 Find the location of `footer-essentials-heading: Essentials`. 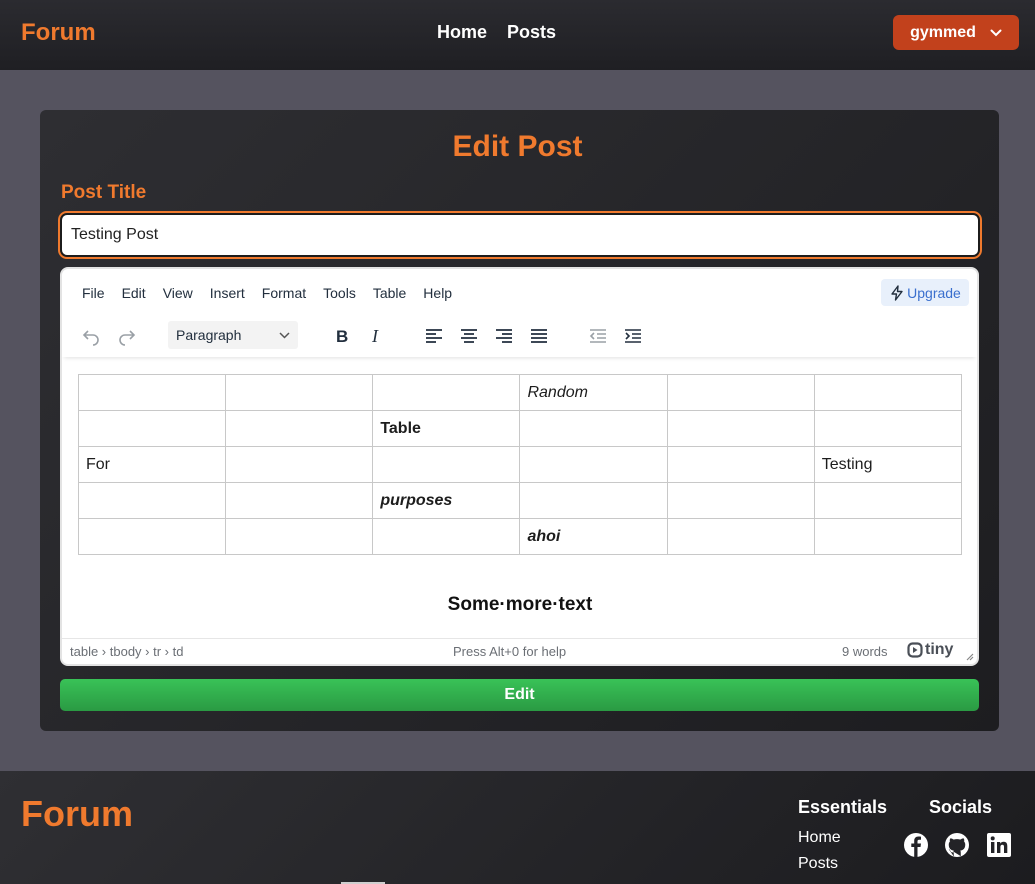

footer-essentials-heading: Essentials is located at coordinates (843, 807).